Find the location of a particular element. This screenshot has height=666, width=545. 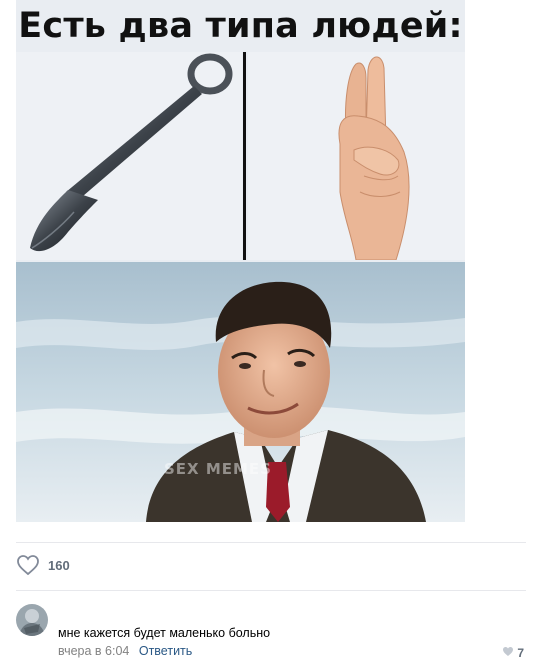

meme-title: Есть два типа людей: is located at coordinates (240, 26).